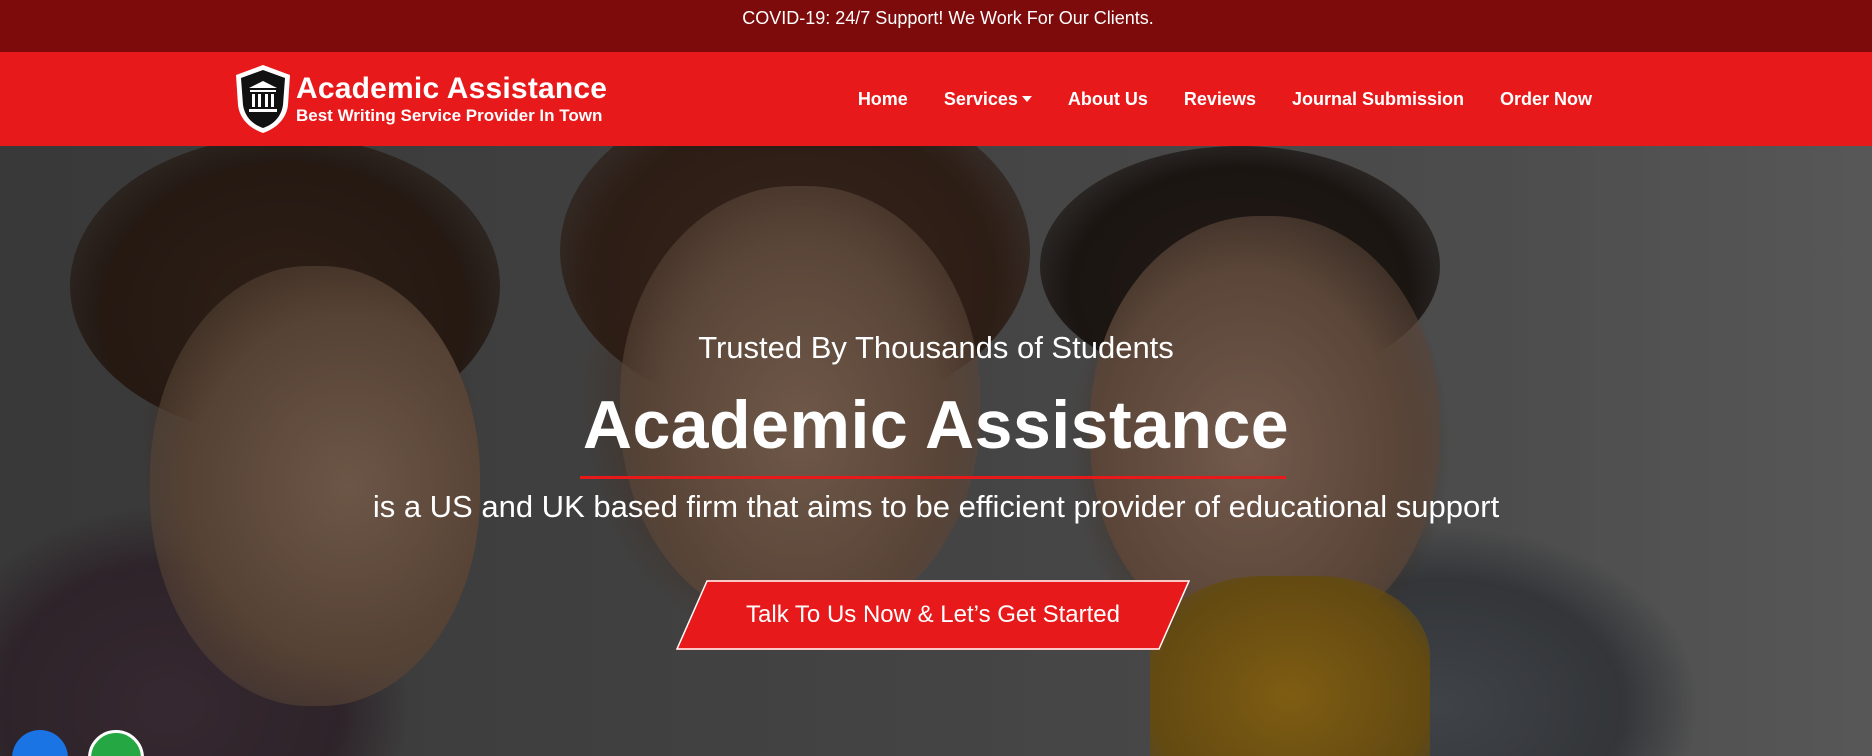  I want to click on title-underline, so click(933, 477).